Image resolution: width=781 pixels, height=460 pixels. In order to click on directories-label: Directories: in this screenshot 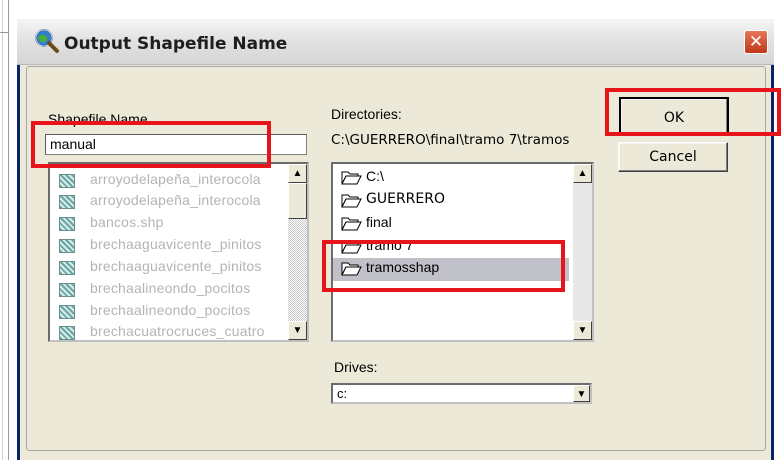, I will do `click(366, 114)`.